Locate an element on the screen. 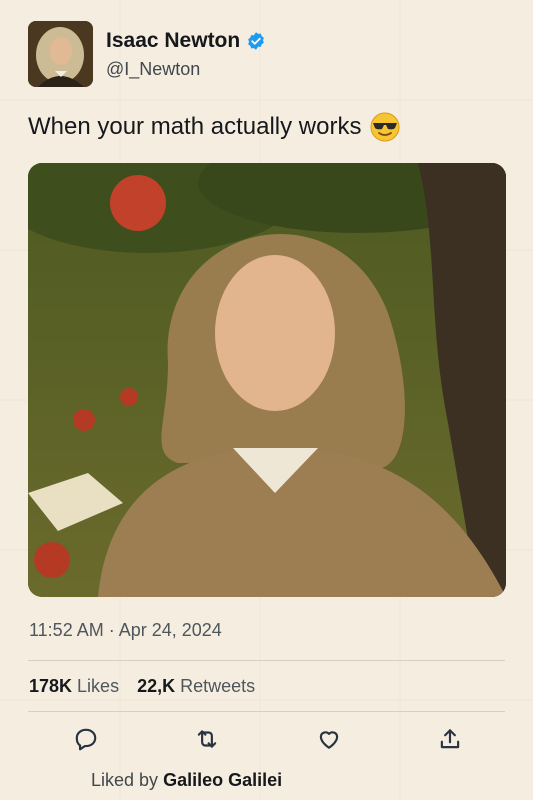  like-button is located at coordinates (329, 739).